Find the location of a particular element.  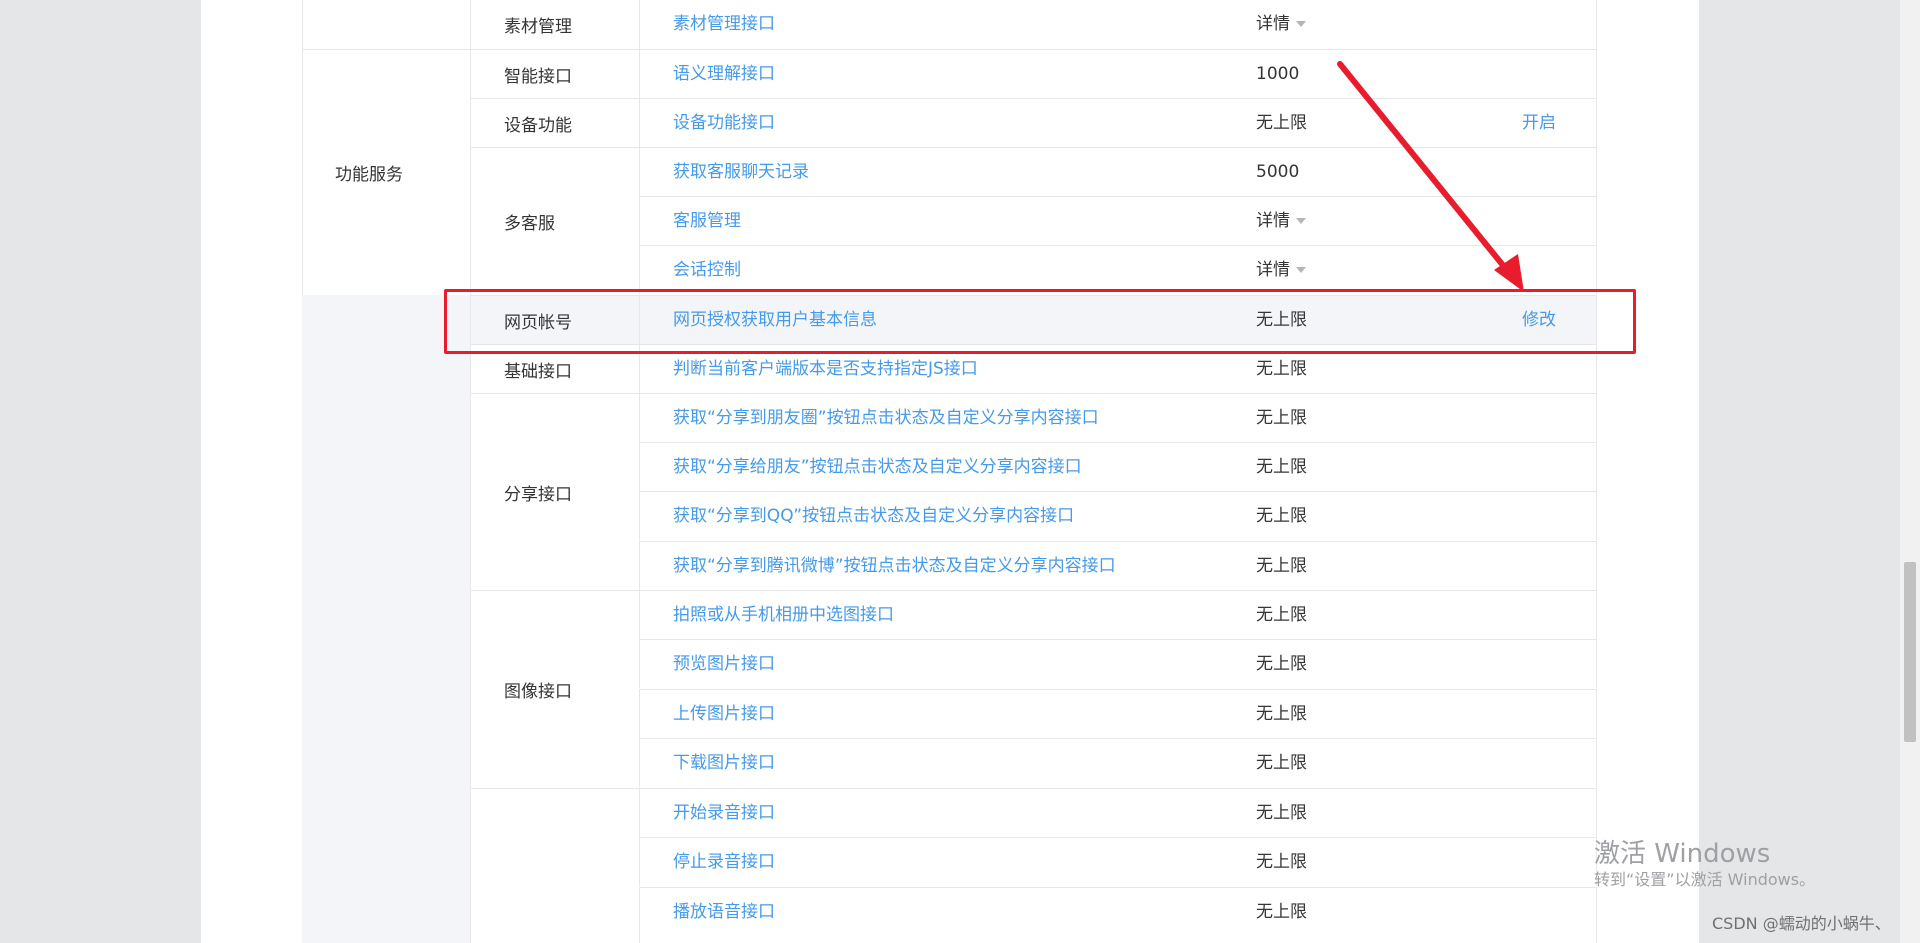

category-empty-bottom is located at coordinates (386, 619).